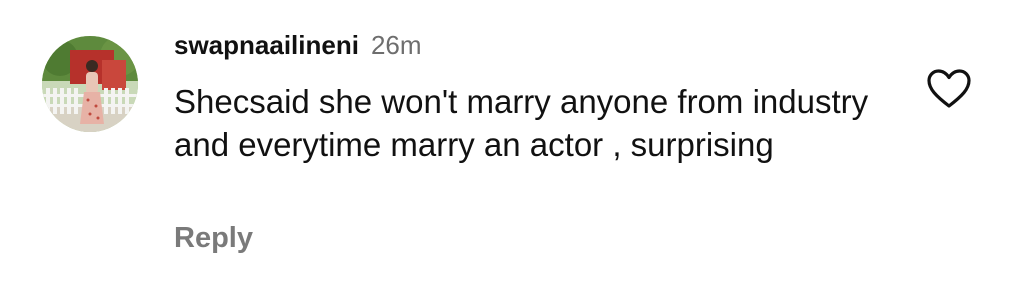  Describe the element at coordinates (949, 89) in the screenshot. I see `heart-icon` at that location.